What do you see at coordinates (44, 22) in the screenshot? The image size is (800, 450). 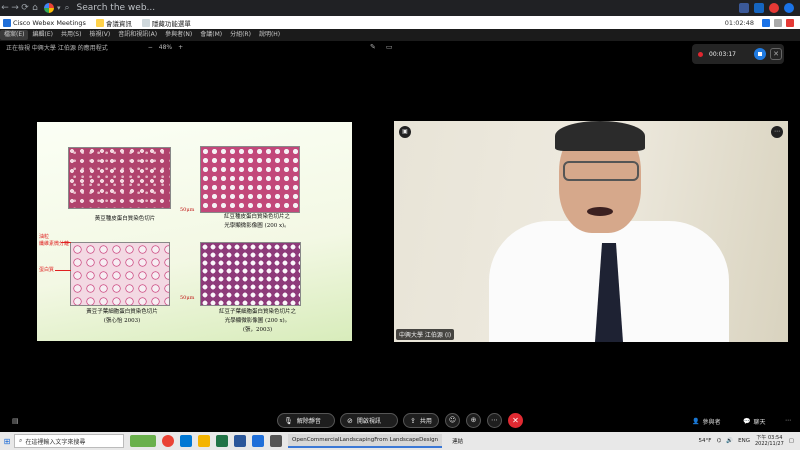 I see `bookmark-webex: Cisco Webex Meetings` at bounding box center [44, 22].